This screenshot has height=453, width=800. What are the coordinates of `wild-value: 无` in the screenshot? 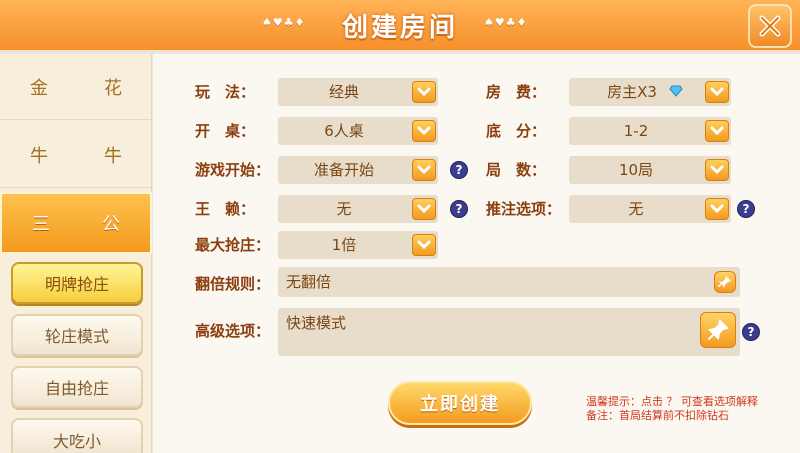 It's located at (344, 209).